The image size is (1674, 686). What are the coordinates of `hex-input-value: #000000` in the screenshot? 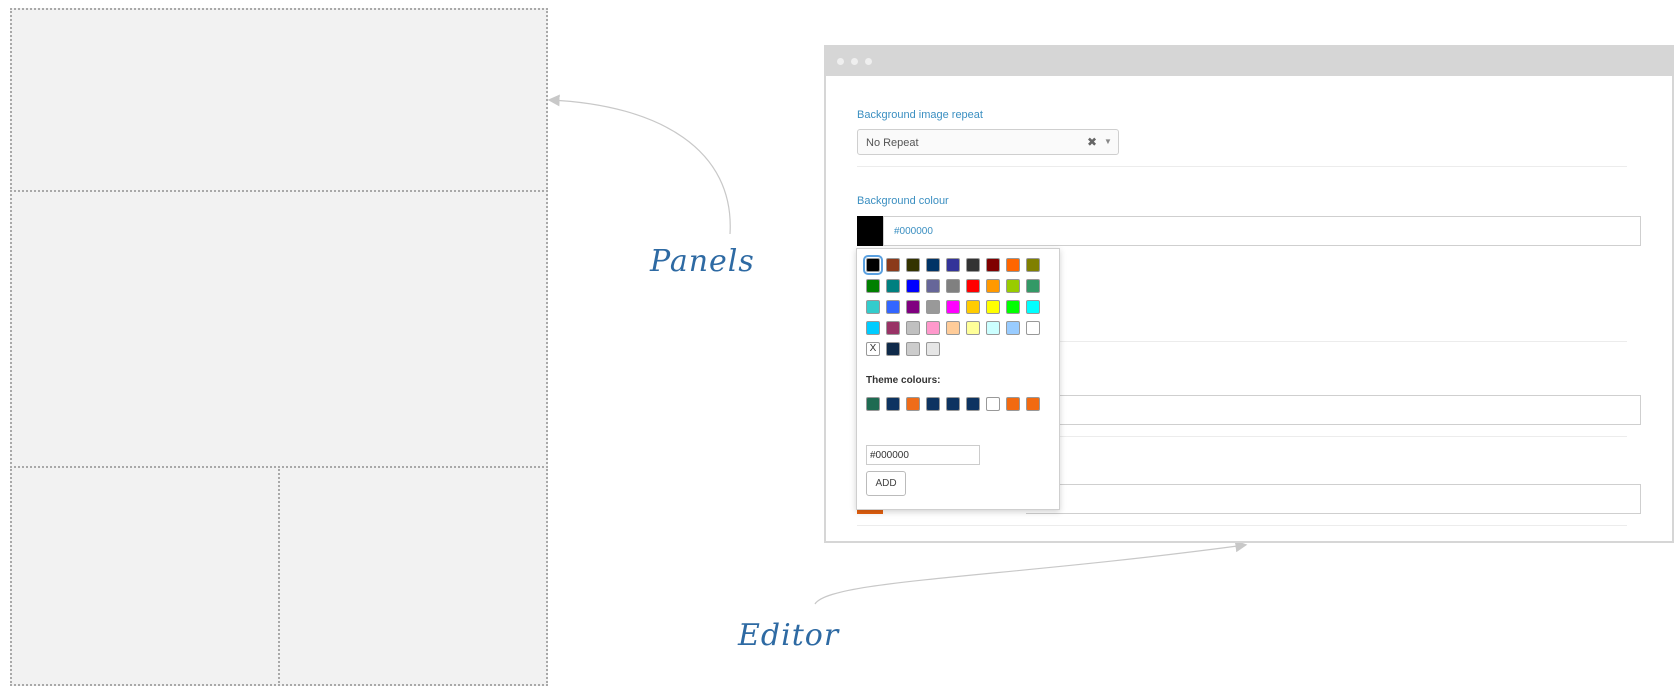 It's located at (889, 455).